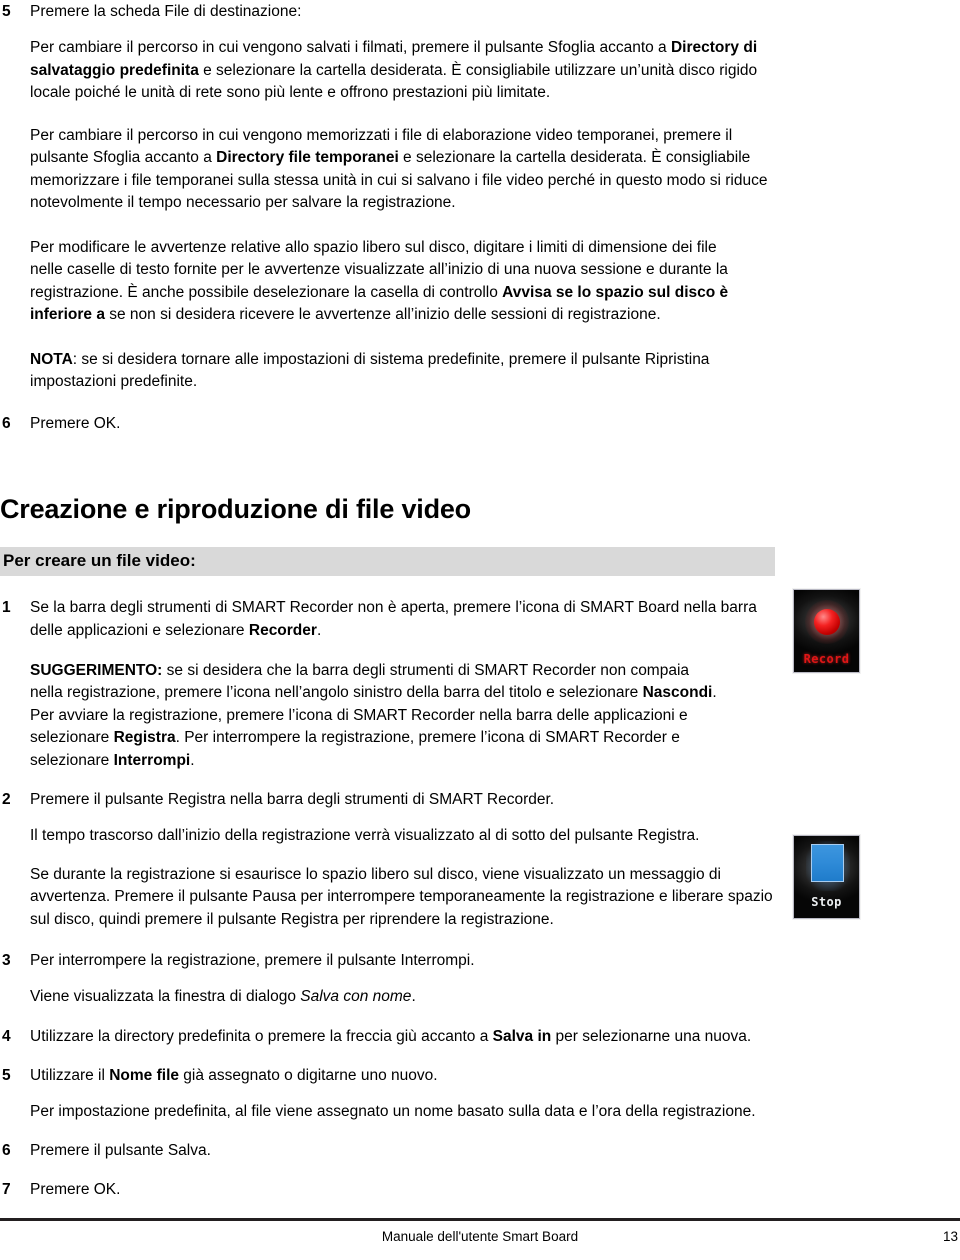  What do you see at coordinates (827, 622) in the screenshot?
I see `record-led-icon` at bounding box center [827, 622].